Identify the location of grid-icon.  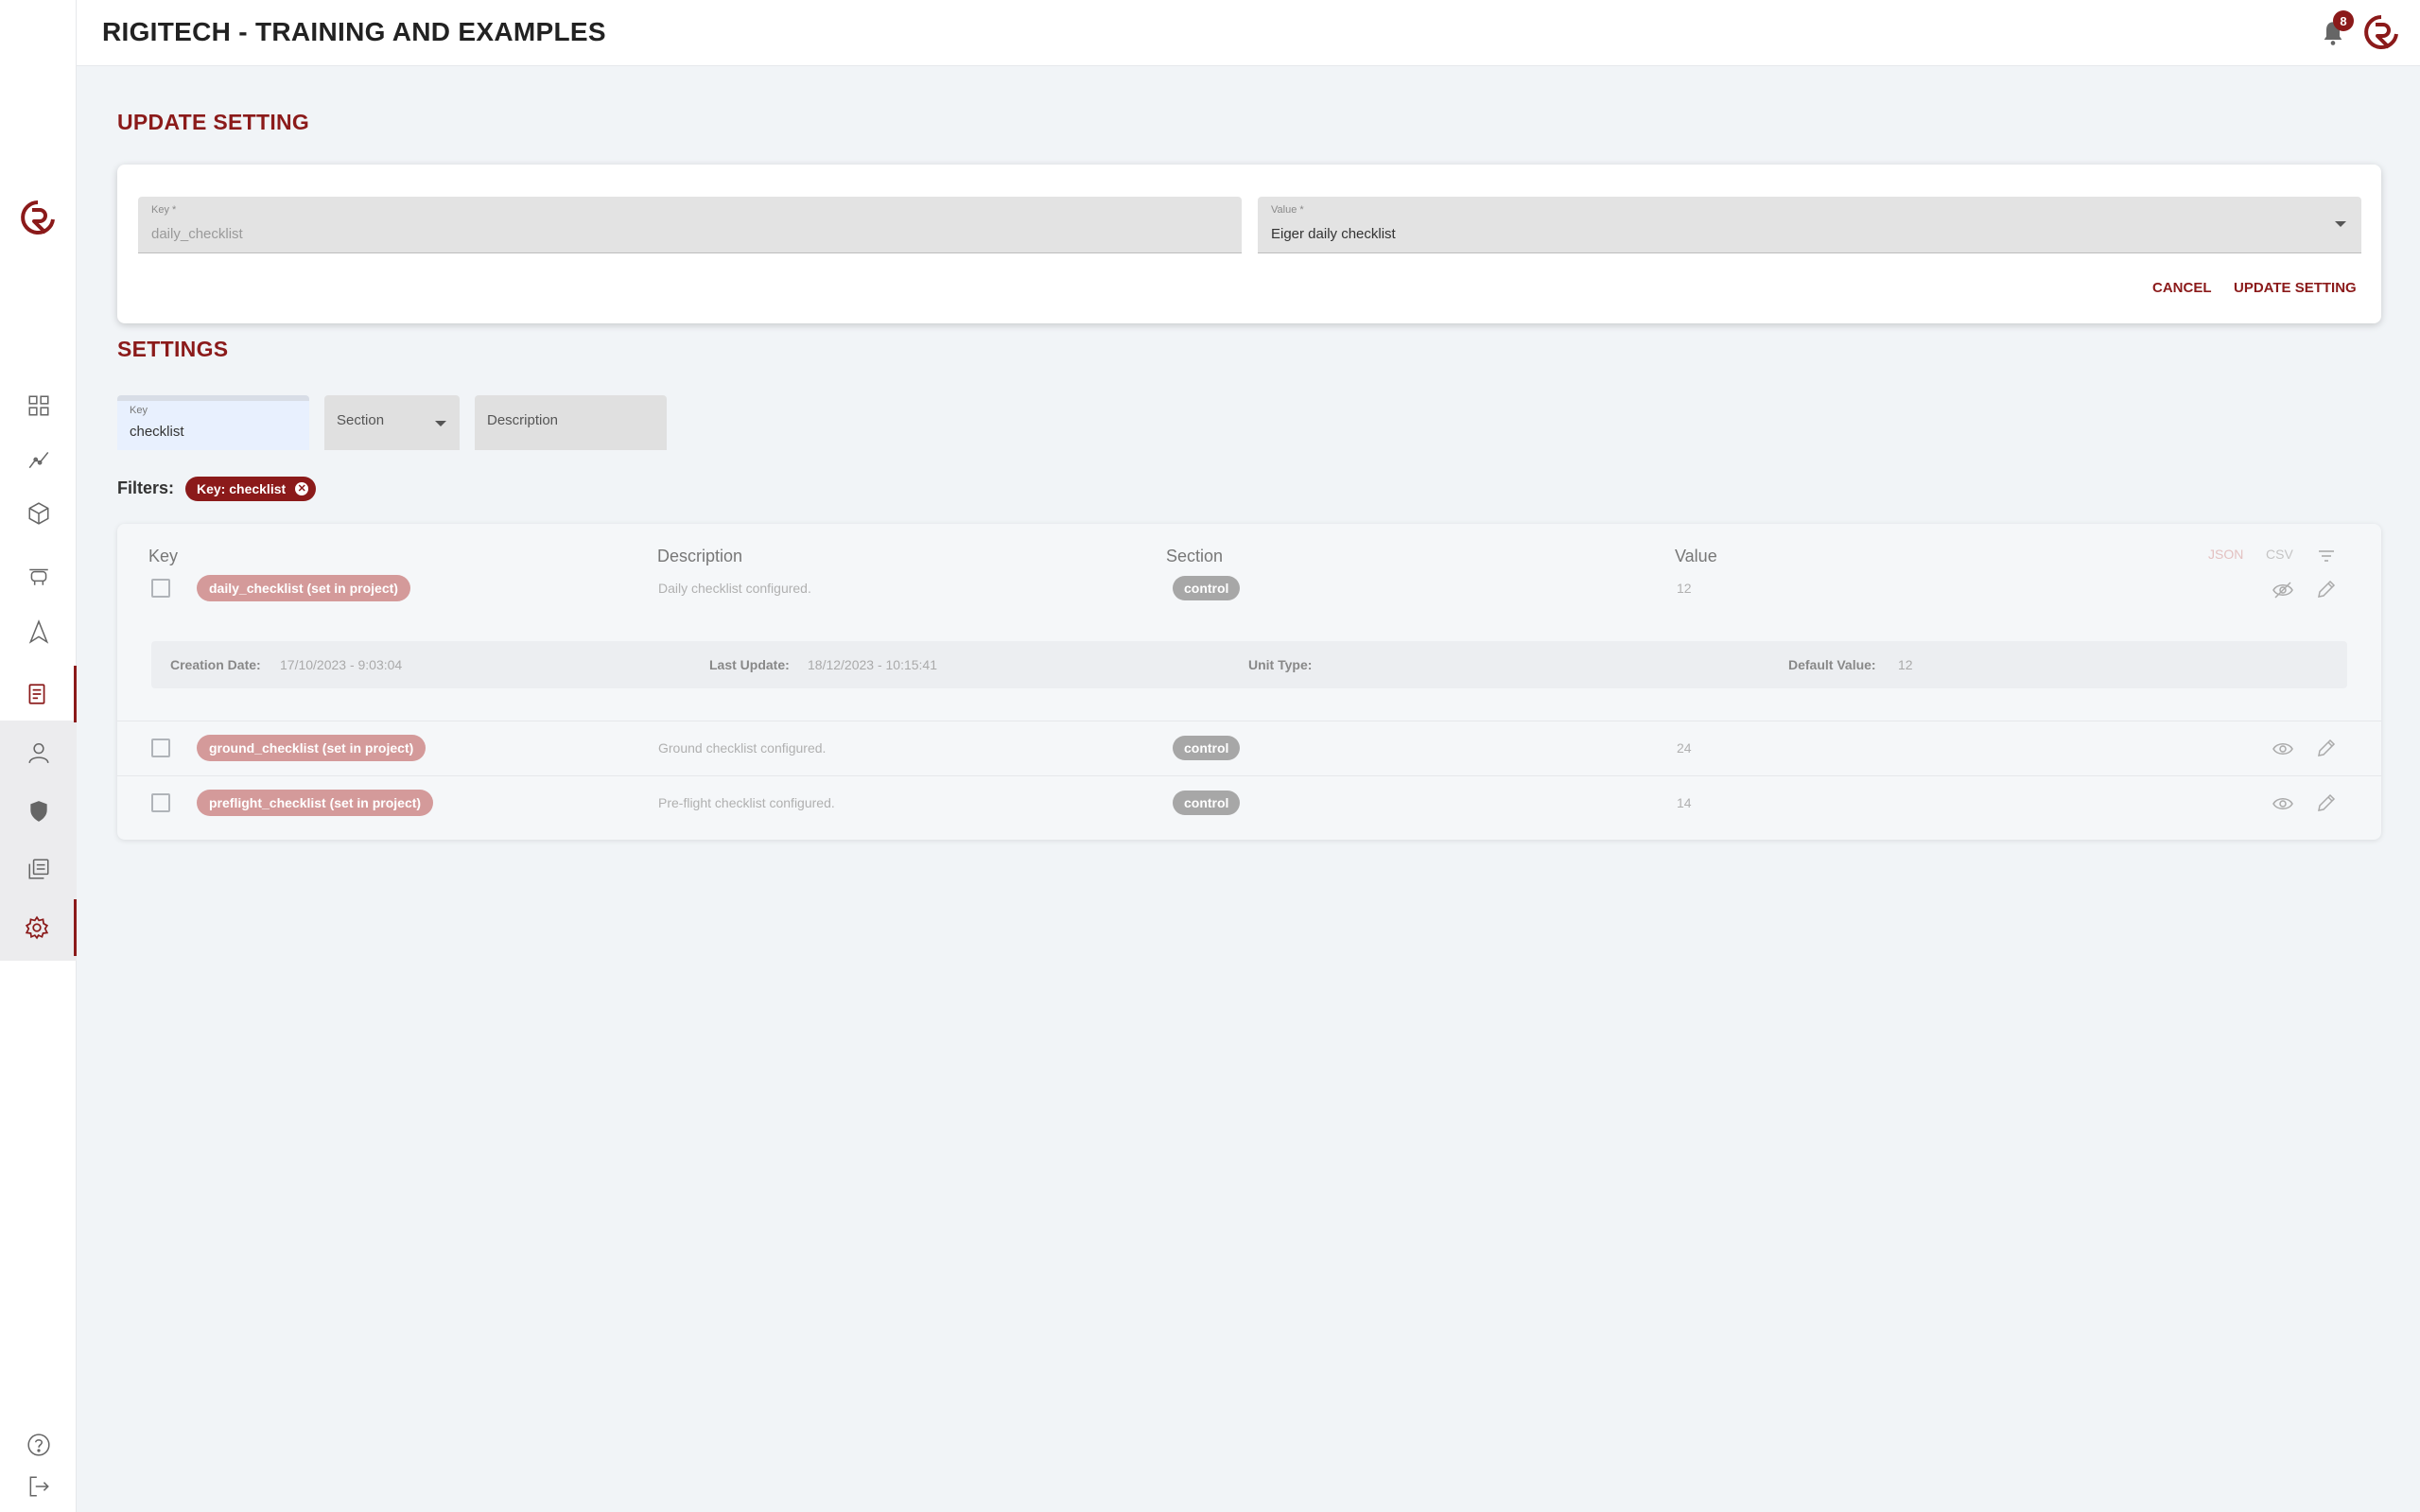
(38, 405).